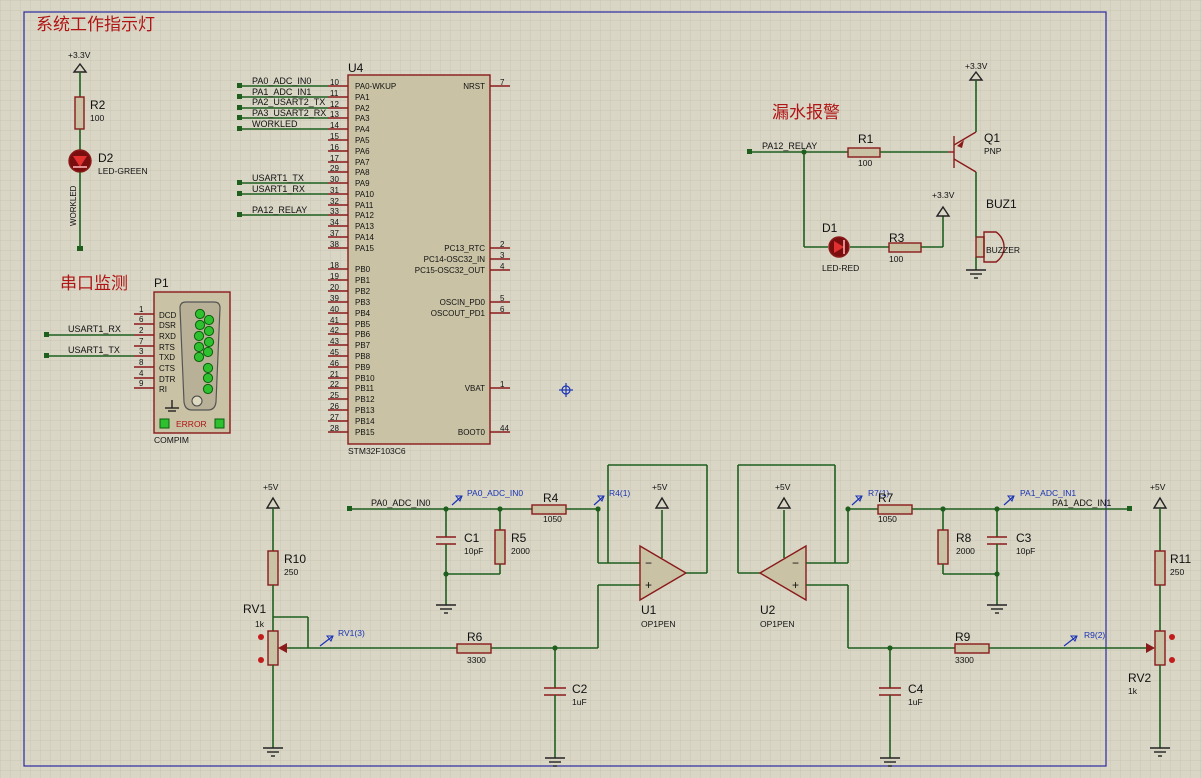 Image resolution: width=1202 pixels, height=778 pixels. I want to click on svg-text: R4(1), so click(619, 493).